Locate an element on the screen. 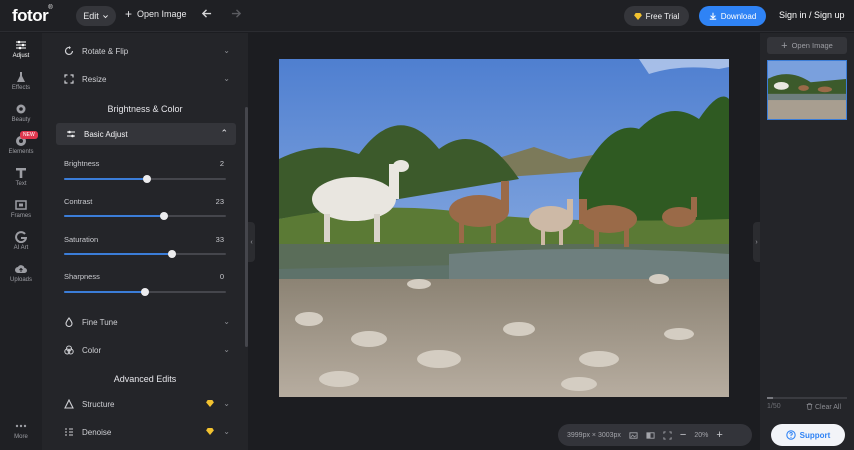 The height and width of the screenshot is (450, 854). rail-item-uploads: Uploads is located at coordinates (21, 273).